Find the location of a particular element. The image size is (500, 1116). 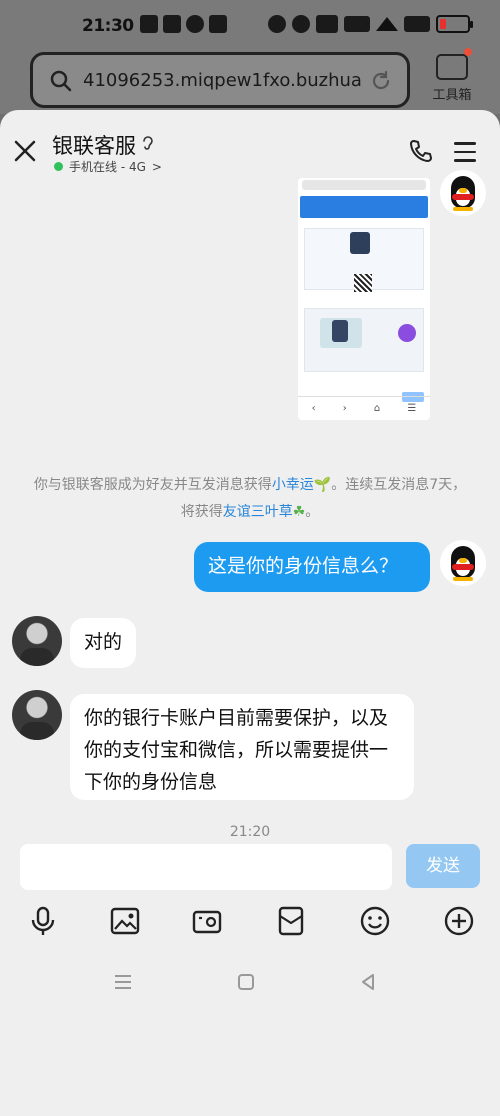

recents-icon is located at coordinates (123, 982).